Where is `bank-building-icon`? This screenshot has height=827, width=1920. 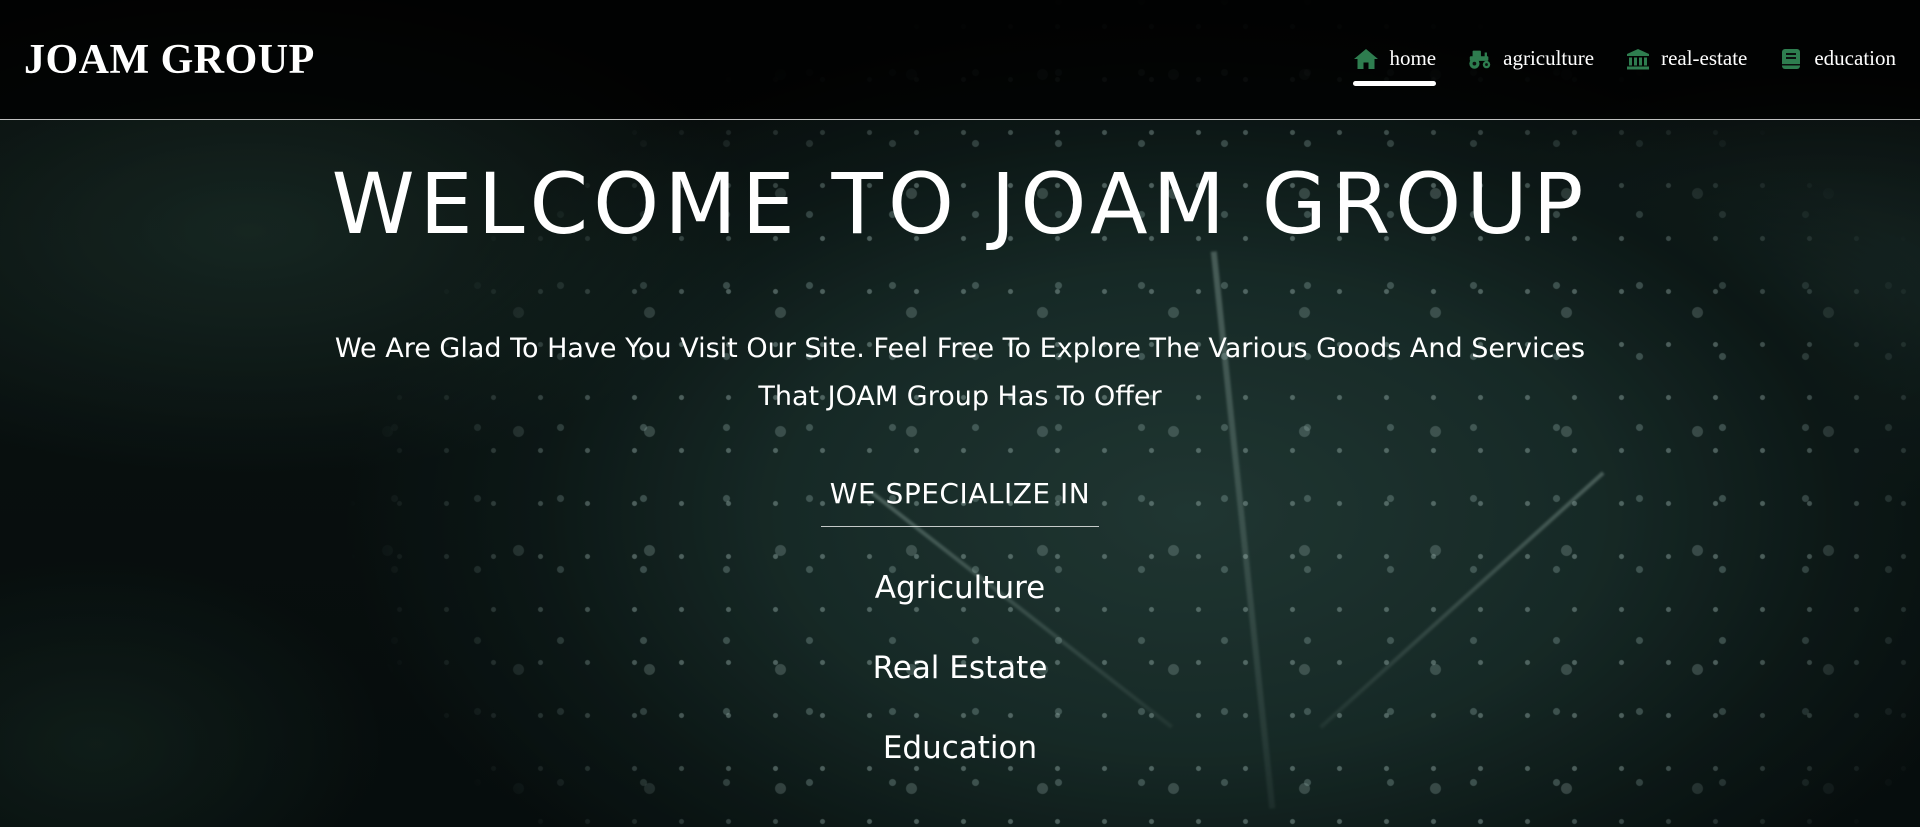 bank-building-icon is located at coordinates (1638, 59).